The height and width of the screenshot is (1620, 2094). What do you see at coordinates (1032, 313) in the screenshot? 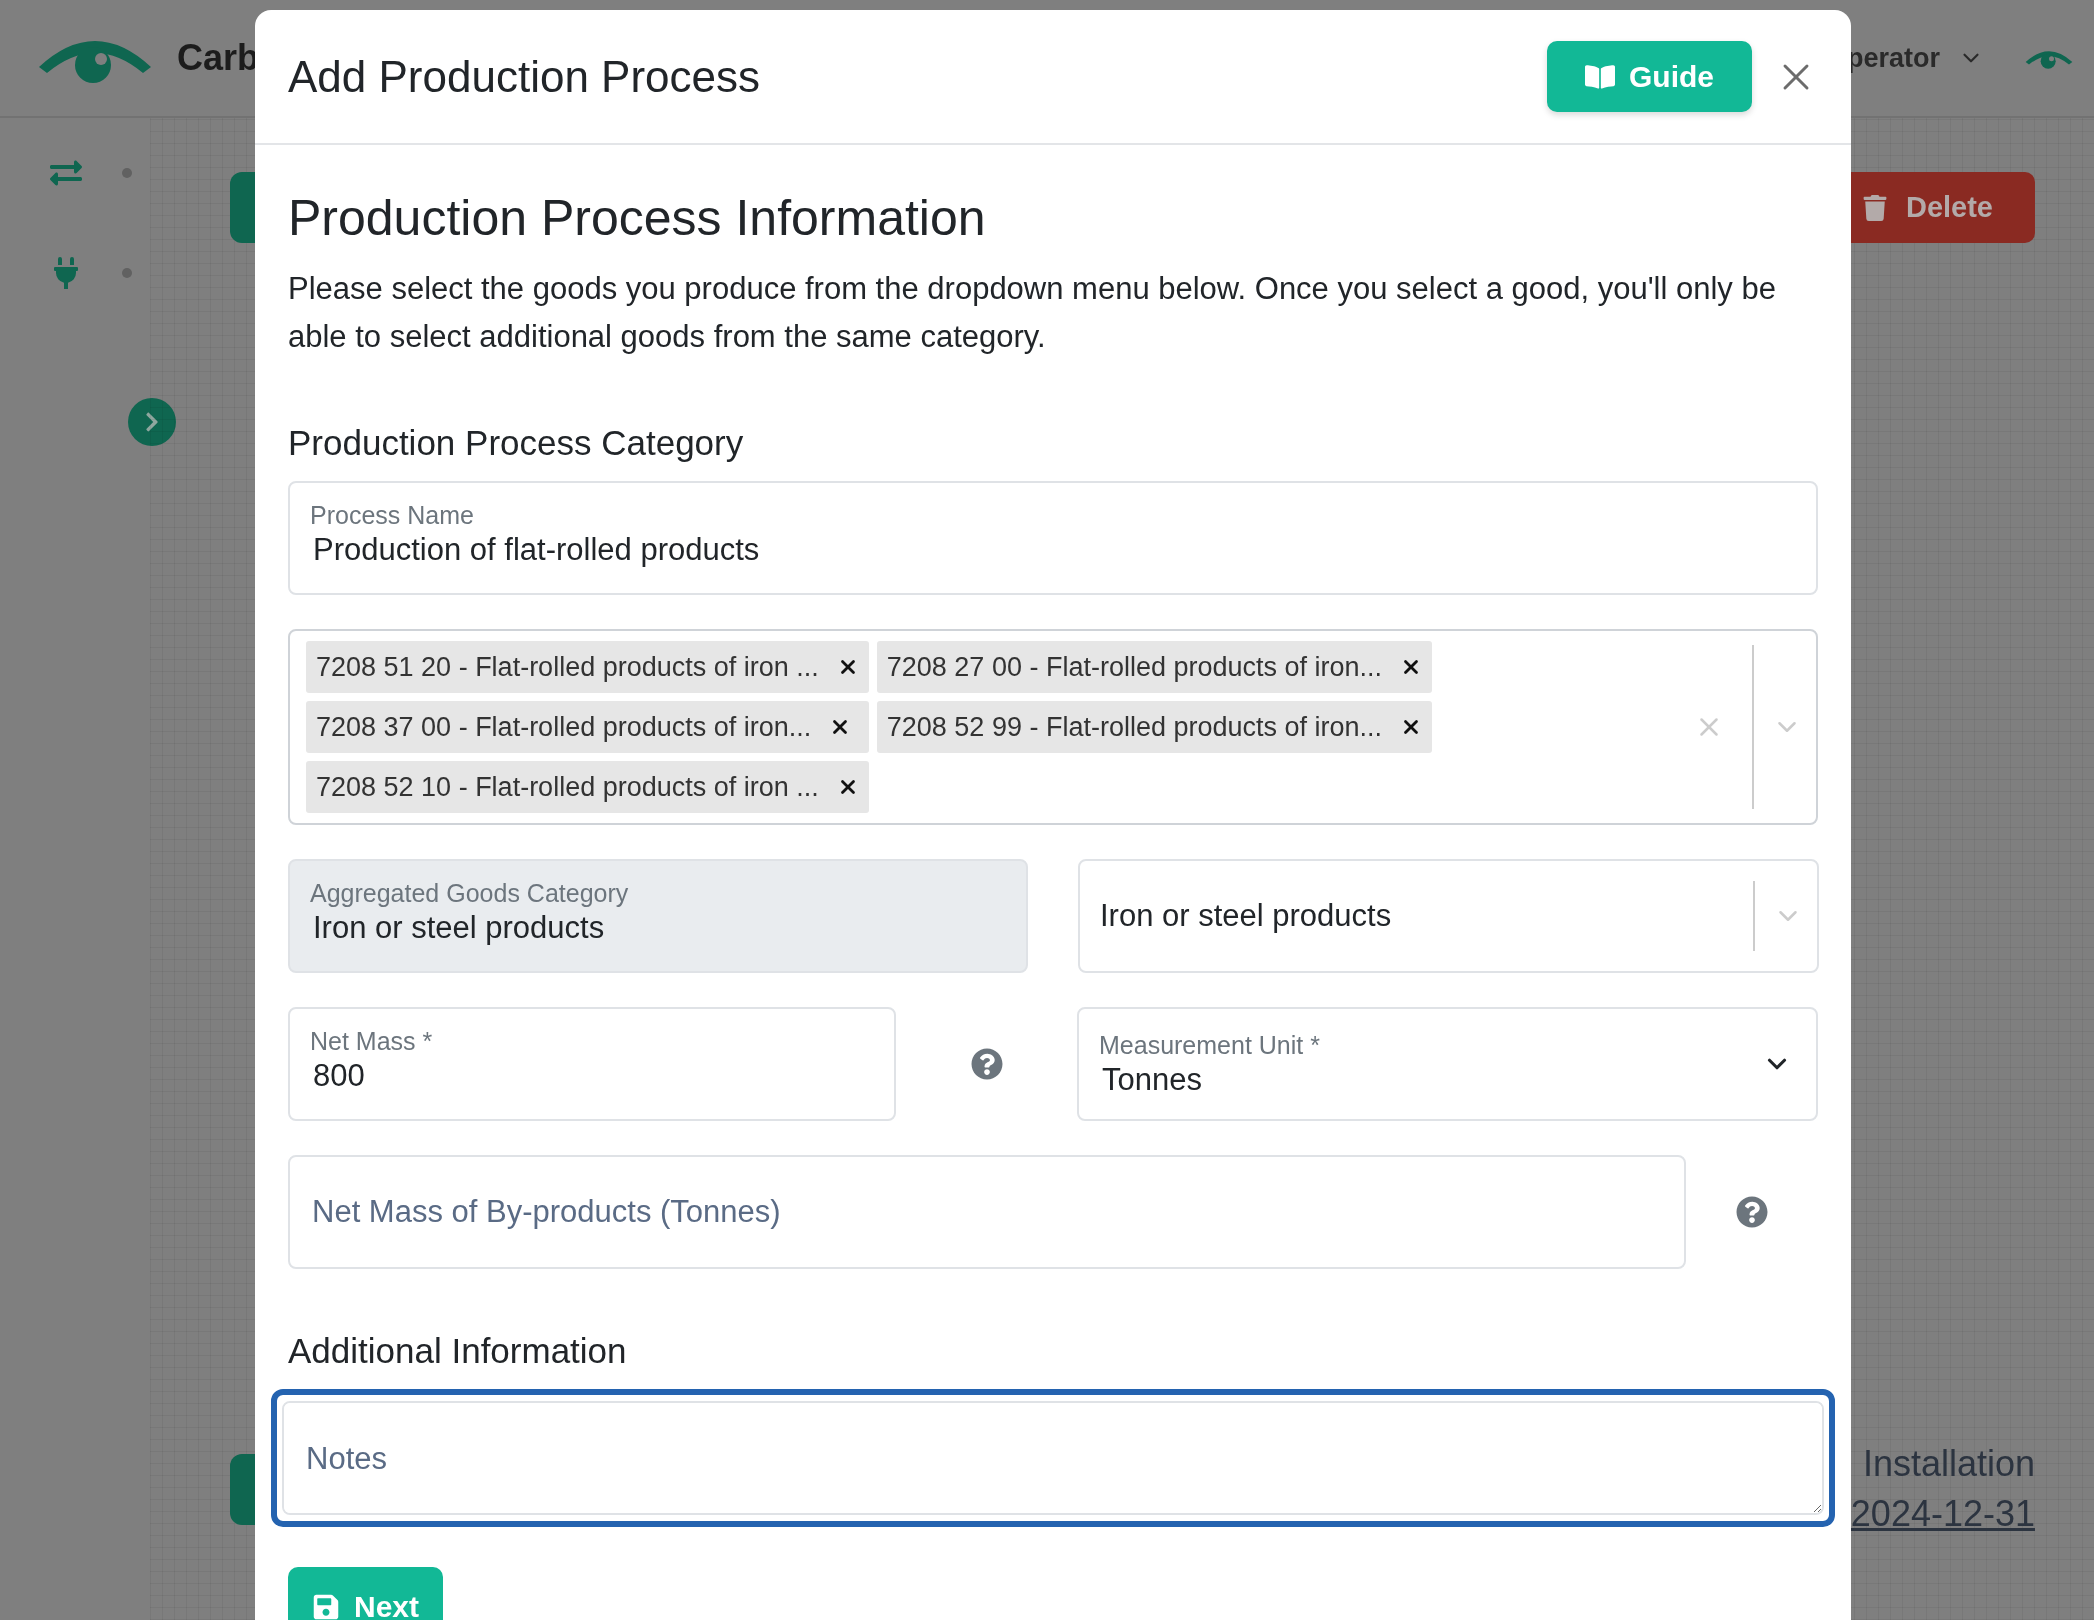
I see `intro-text: Please select the goods you produce from the dropdown menu below. Once you select a good, you'll only be able to select additional goods from the same category.` at bounding box center [1032, 313].